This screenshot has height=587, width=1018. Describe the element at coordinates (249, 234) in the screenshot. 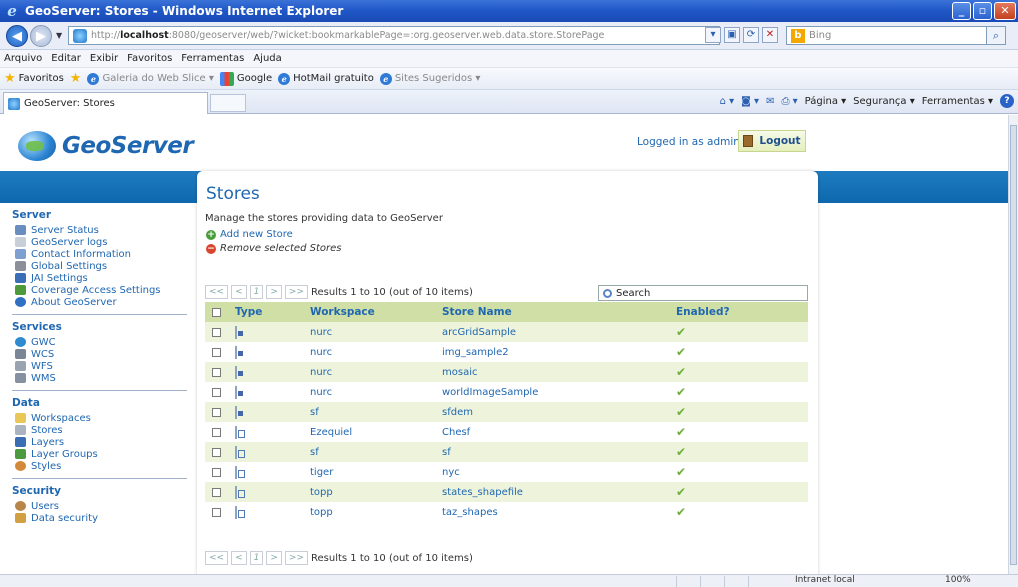

I see `add-store-link: + Add new Store` at that location.